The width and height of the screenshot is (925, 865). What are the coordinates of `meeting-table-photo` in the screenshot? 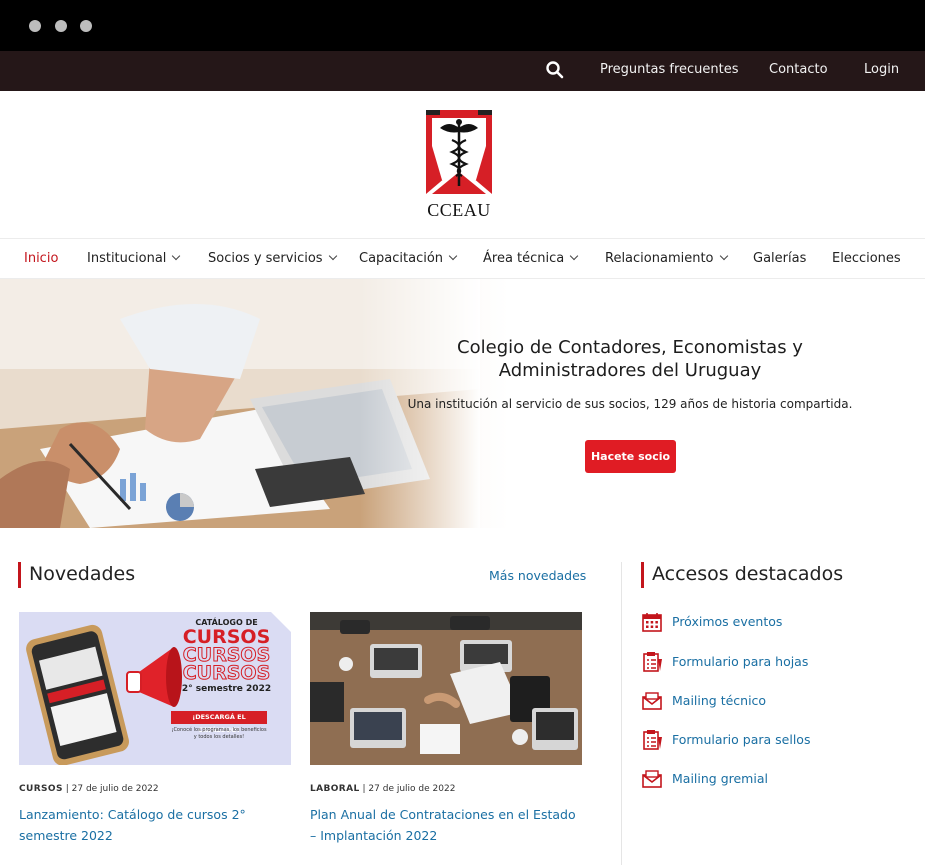 It's located at (446, 688).